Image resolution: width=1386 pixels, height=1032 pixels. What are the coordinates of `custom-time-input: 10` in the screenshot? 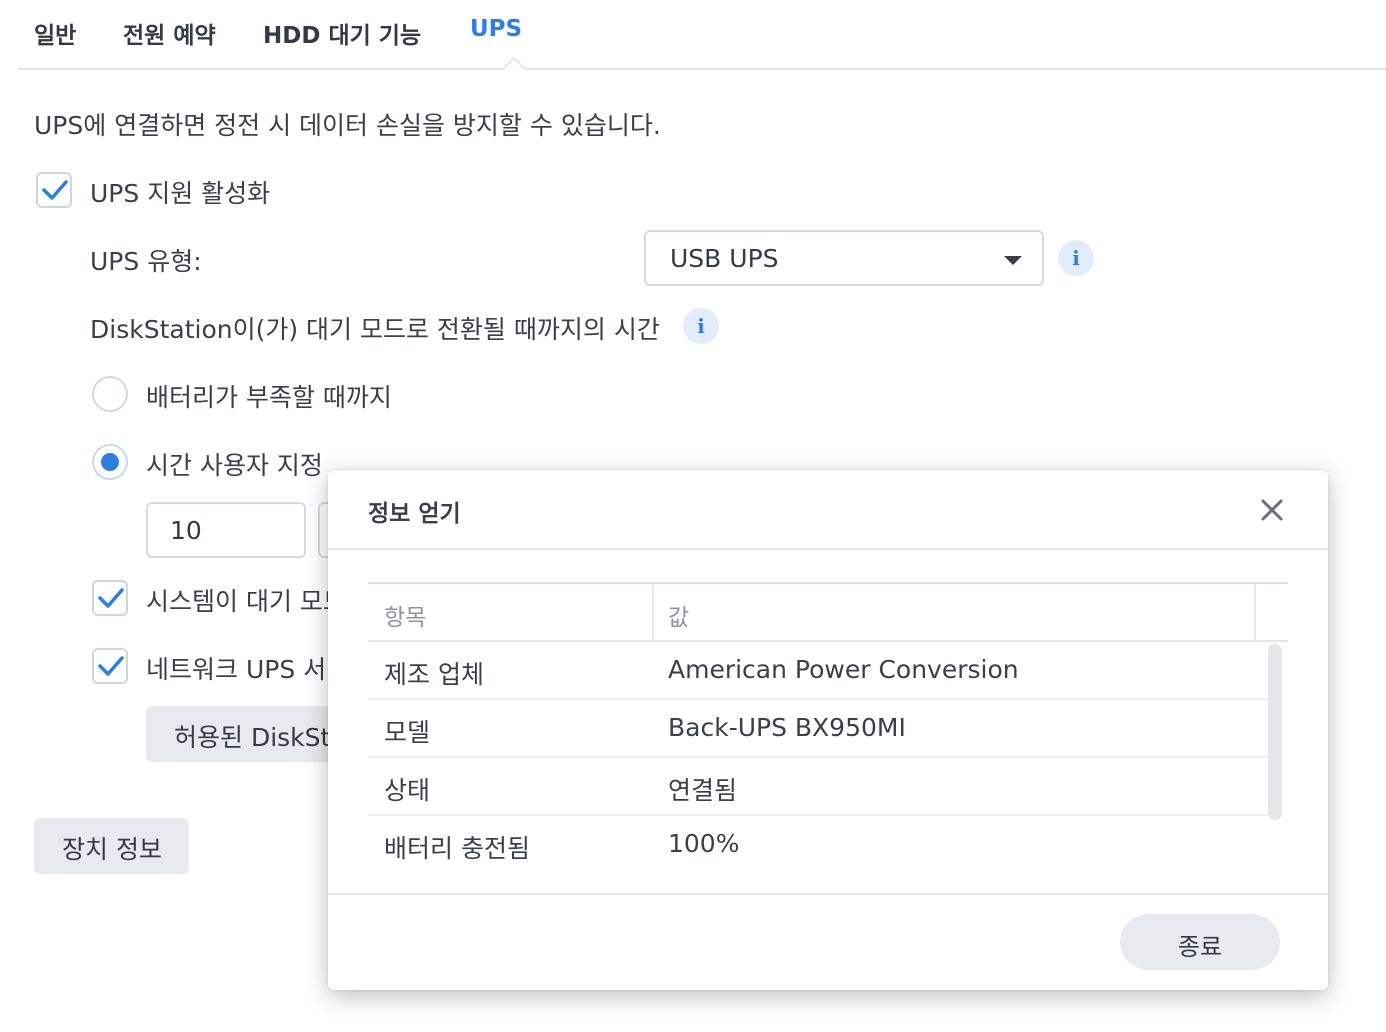 It's located at (226, 530).